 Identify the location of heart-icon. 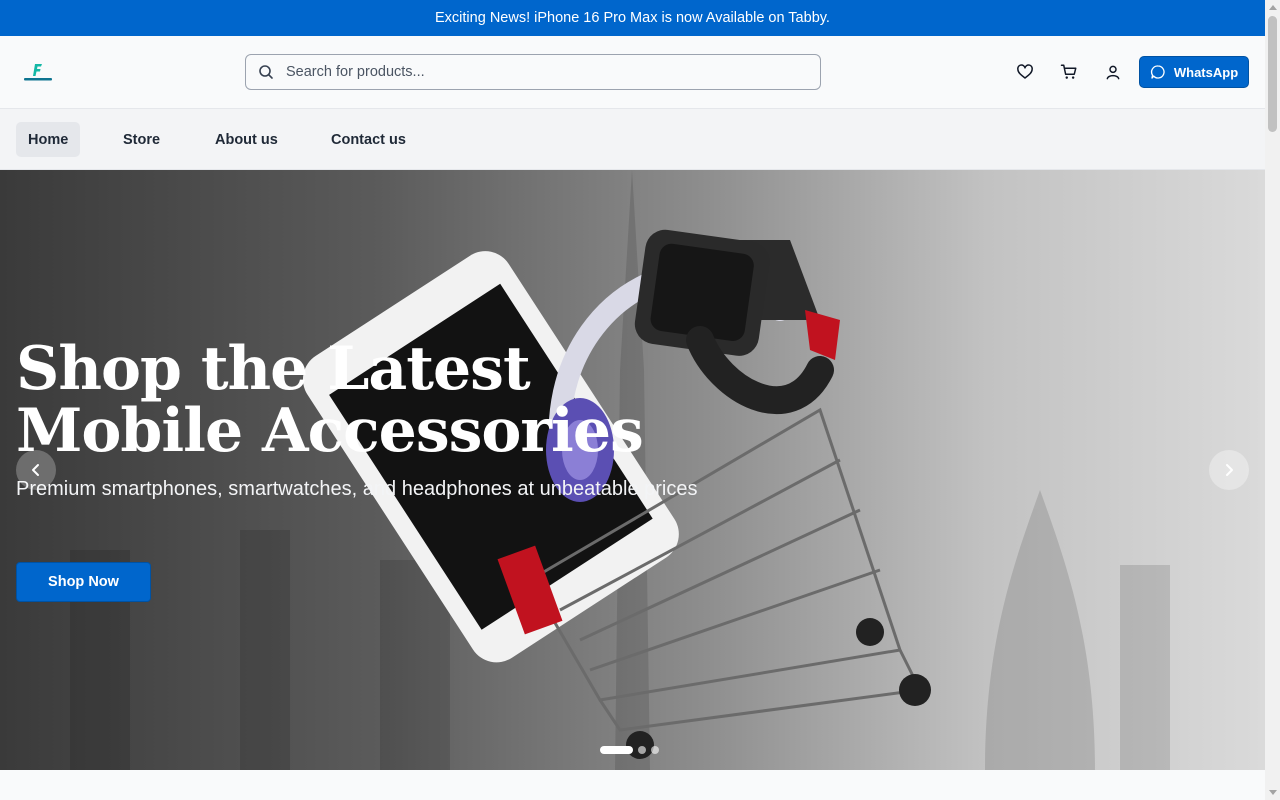
(1025, 72).